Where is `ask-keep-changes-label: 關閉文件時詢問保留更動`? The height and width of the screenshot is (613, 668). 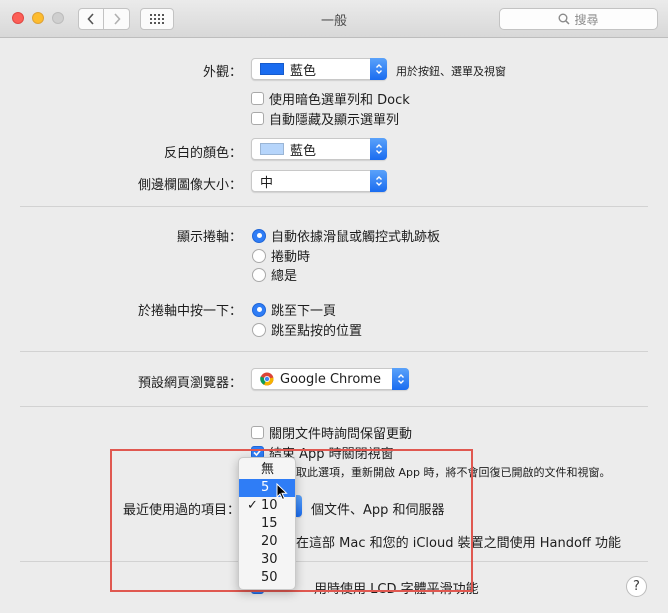 ask-keep-changes-label: 關閉文件時詢問保留更動 is located at coordinates (341, 434).